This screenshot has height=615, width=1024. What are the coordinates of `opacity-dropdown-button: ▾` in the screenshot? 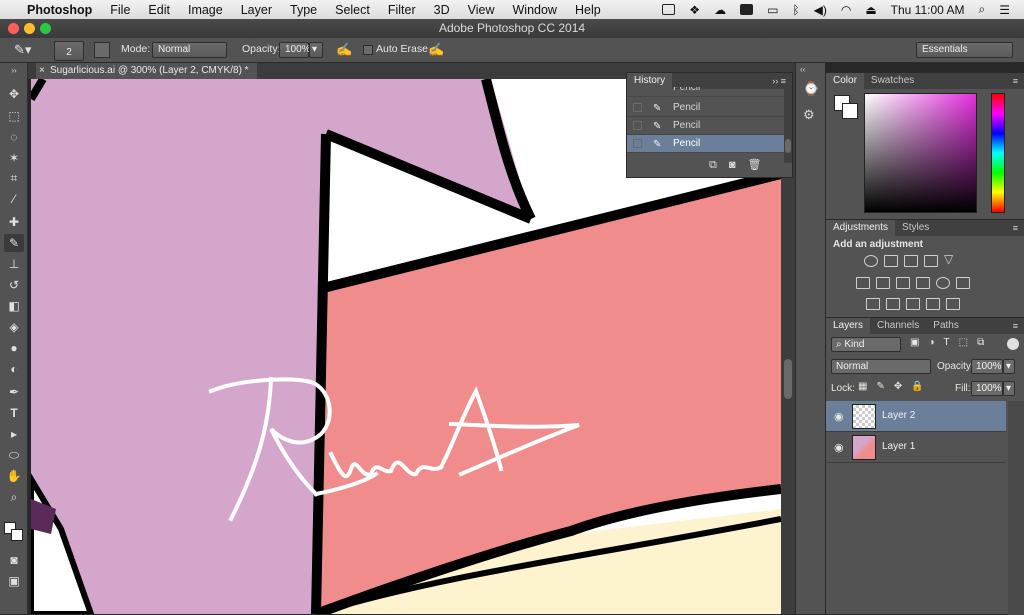 It's located at (316, 50).